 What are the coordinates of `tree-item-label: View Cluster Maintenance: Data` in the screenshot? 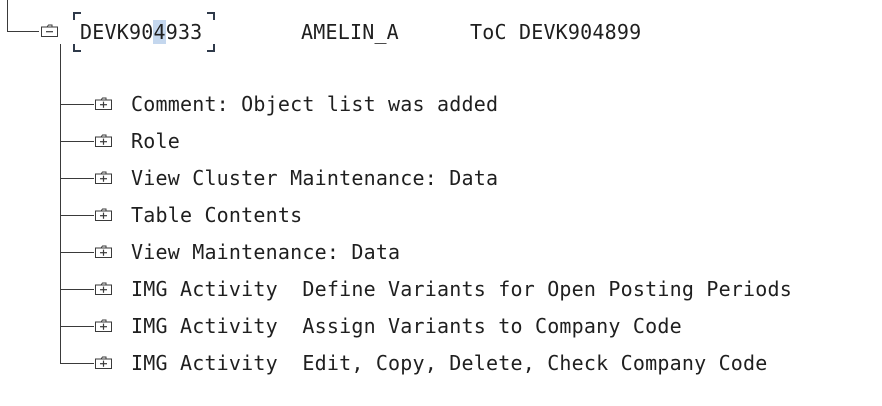 It's located at (315, 178).